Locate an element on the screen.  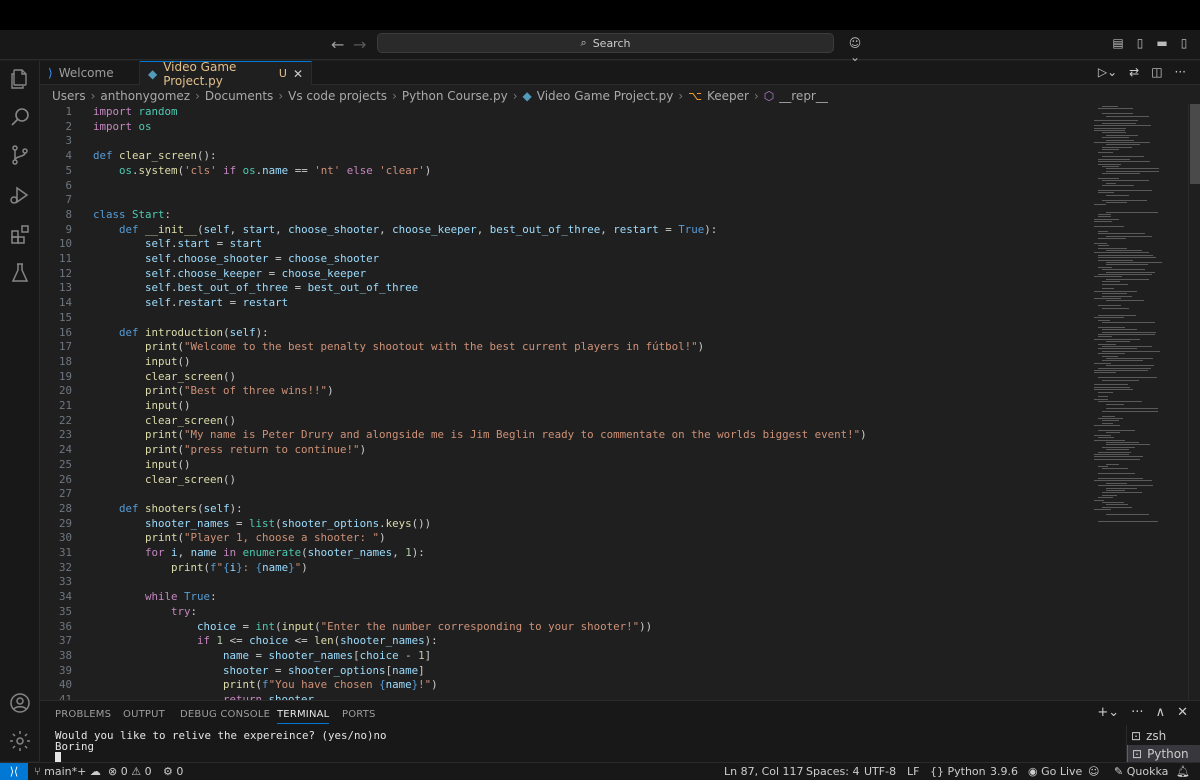
forward-arrow-icon: → is located at coordinates (359, 44).